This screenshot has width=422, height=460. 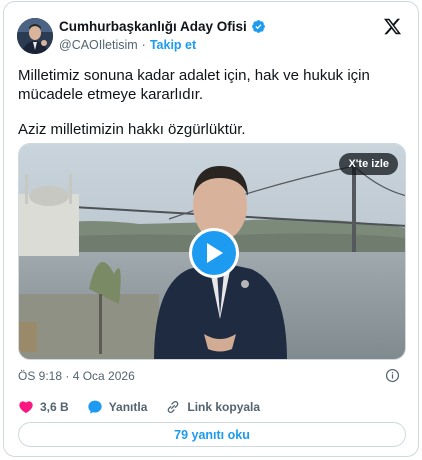 I want to click on follow-button: Takip et, so click(x=173, y=45).